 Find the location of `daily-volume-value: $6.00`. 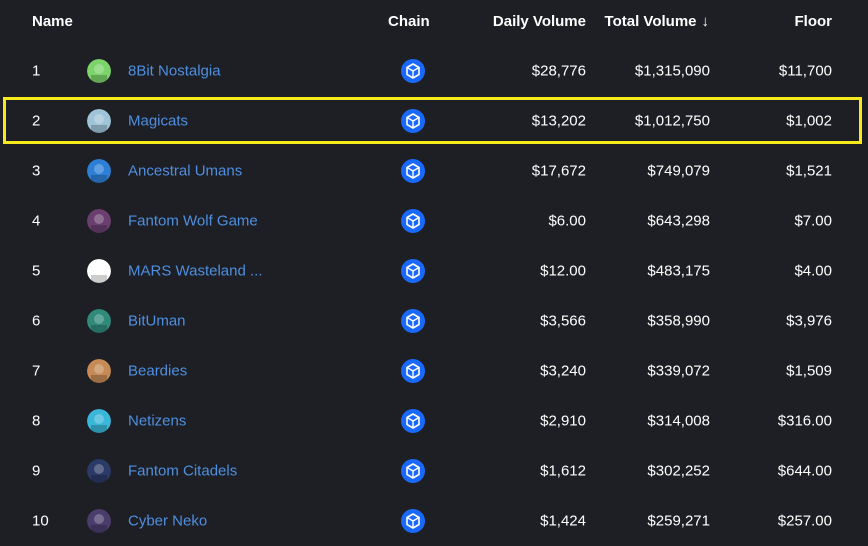

daily-volume-value: $6.00 is located at coordinates (567, 221).